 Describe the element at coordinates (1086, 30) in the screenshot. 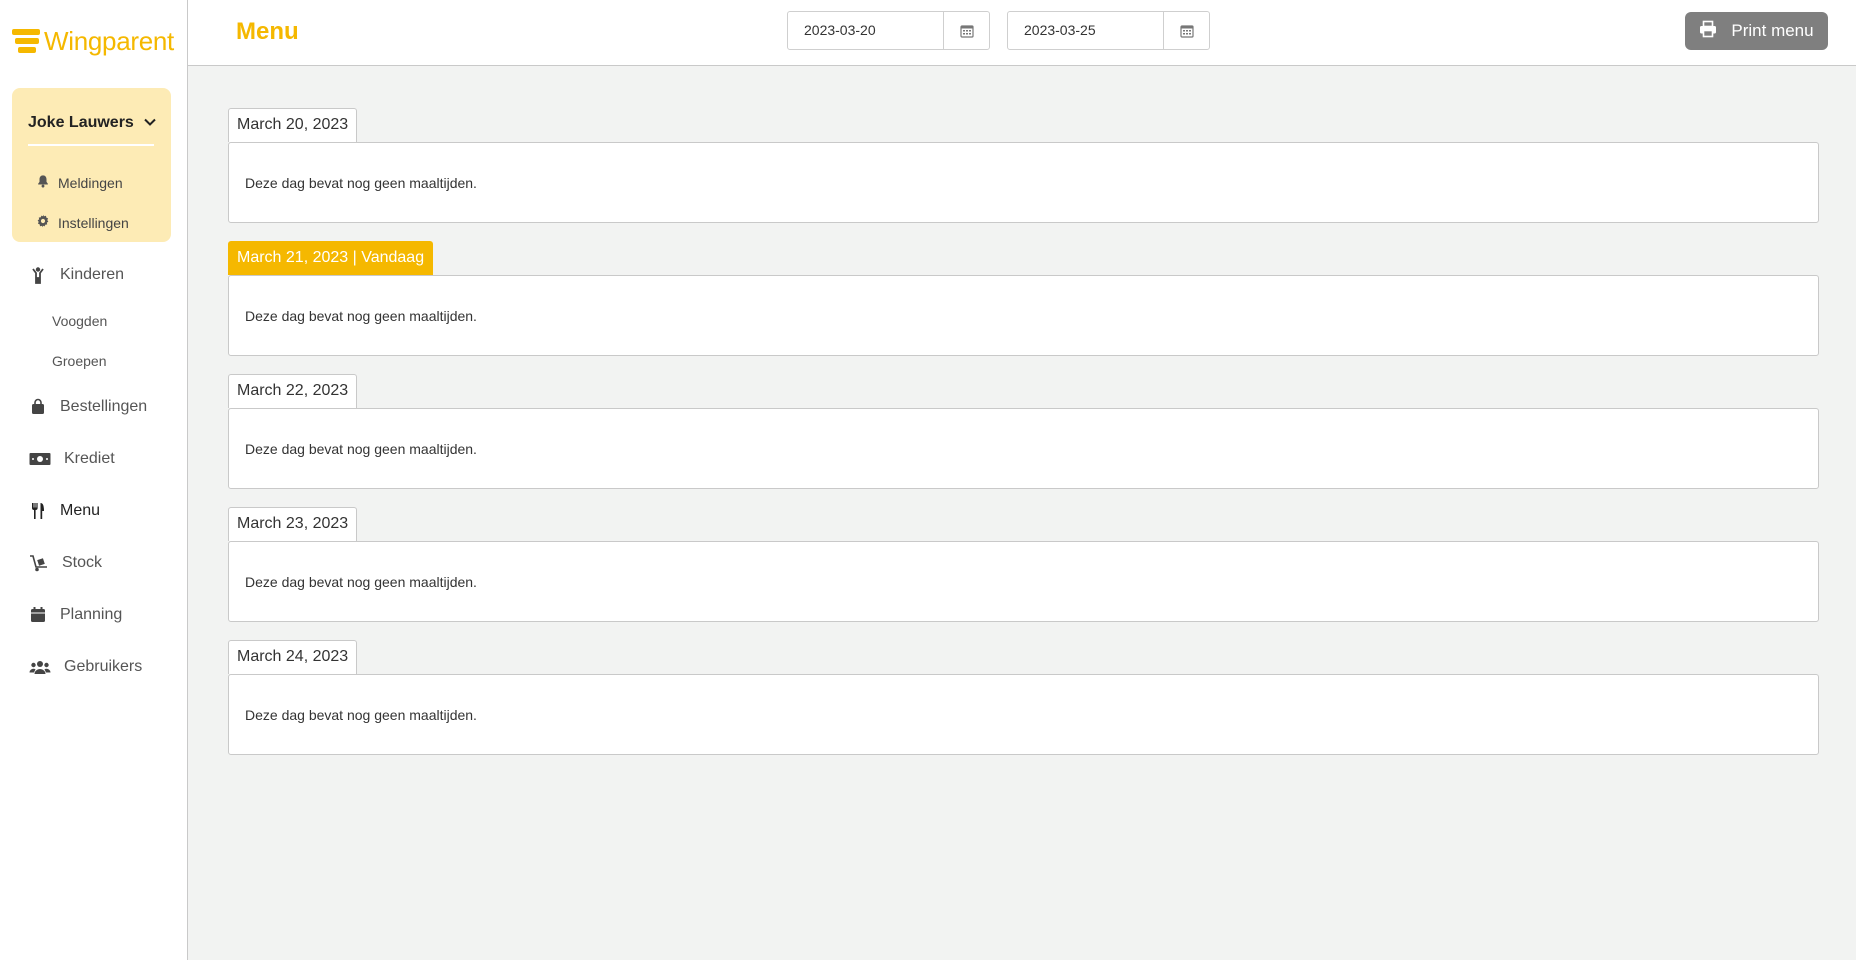

I see `date-to-input: 2023-03-25` at that location.